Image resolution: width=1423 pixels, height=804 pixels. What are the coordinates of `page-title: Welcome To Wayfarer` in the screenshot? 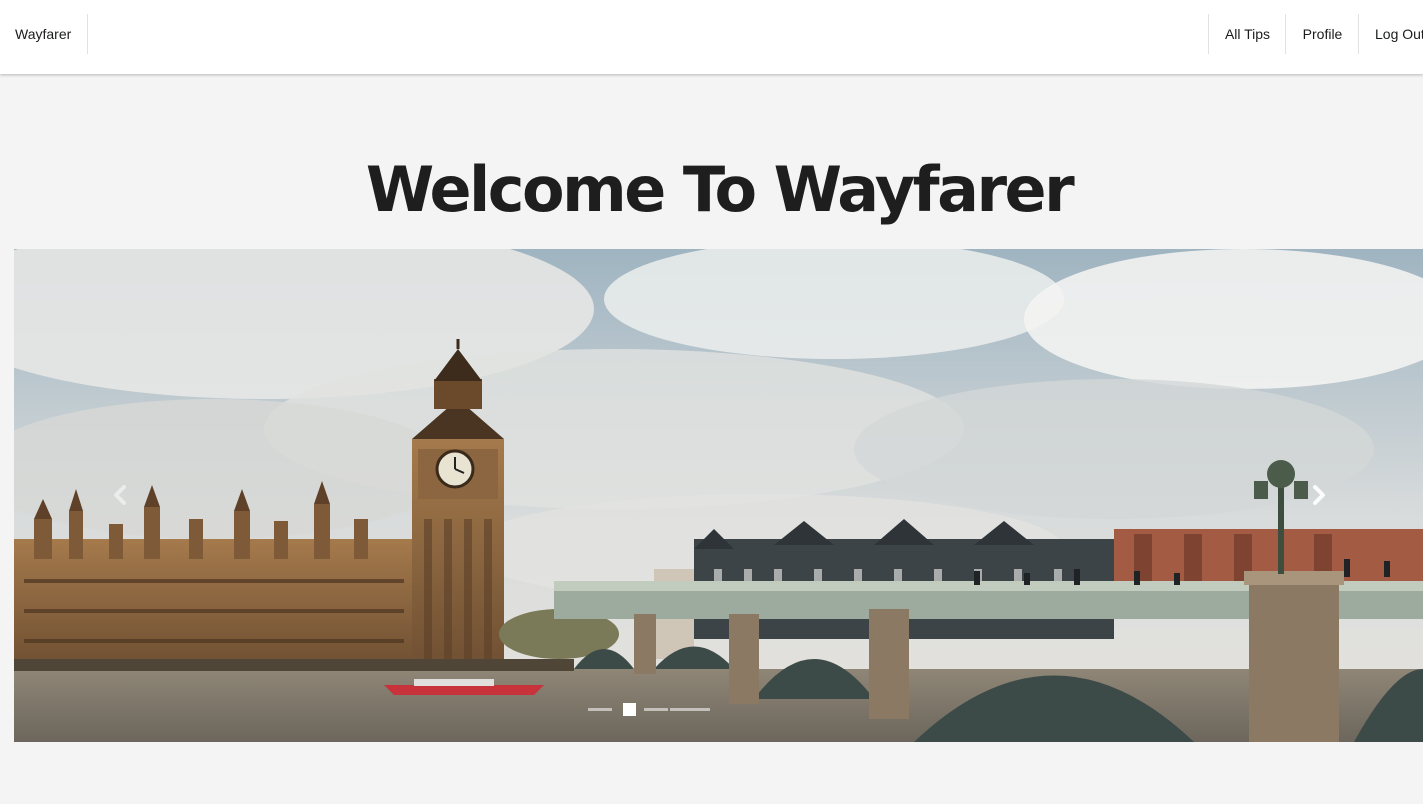 It's located at (720, 189).